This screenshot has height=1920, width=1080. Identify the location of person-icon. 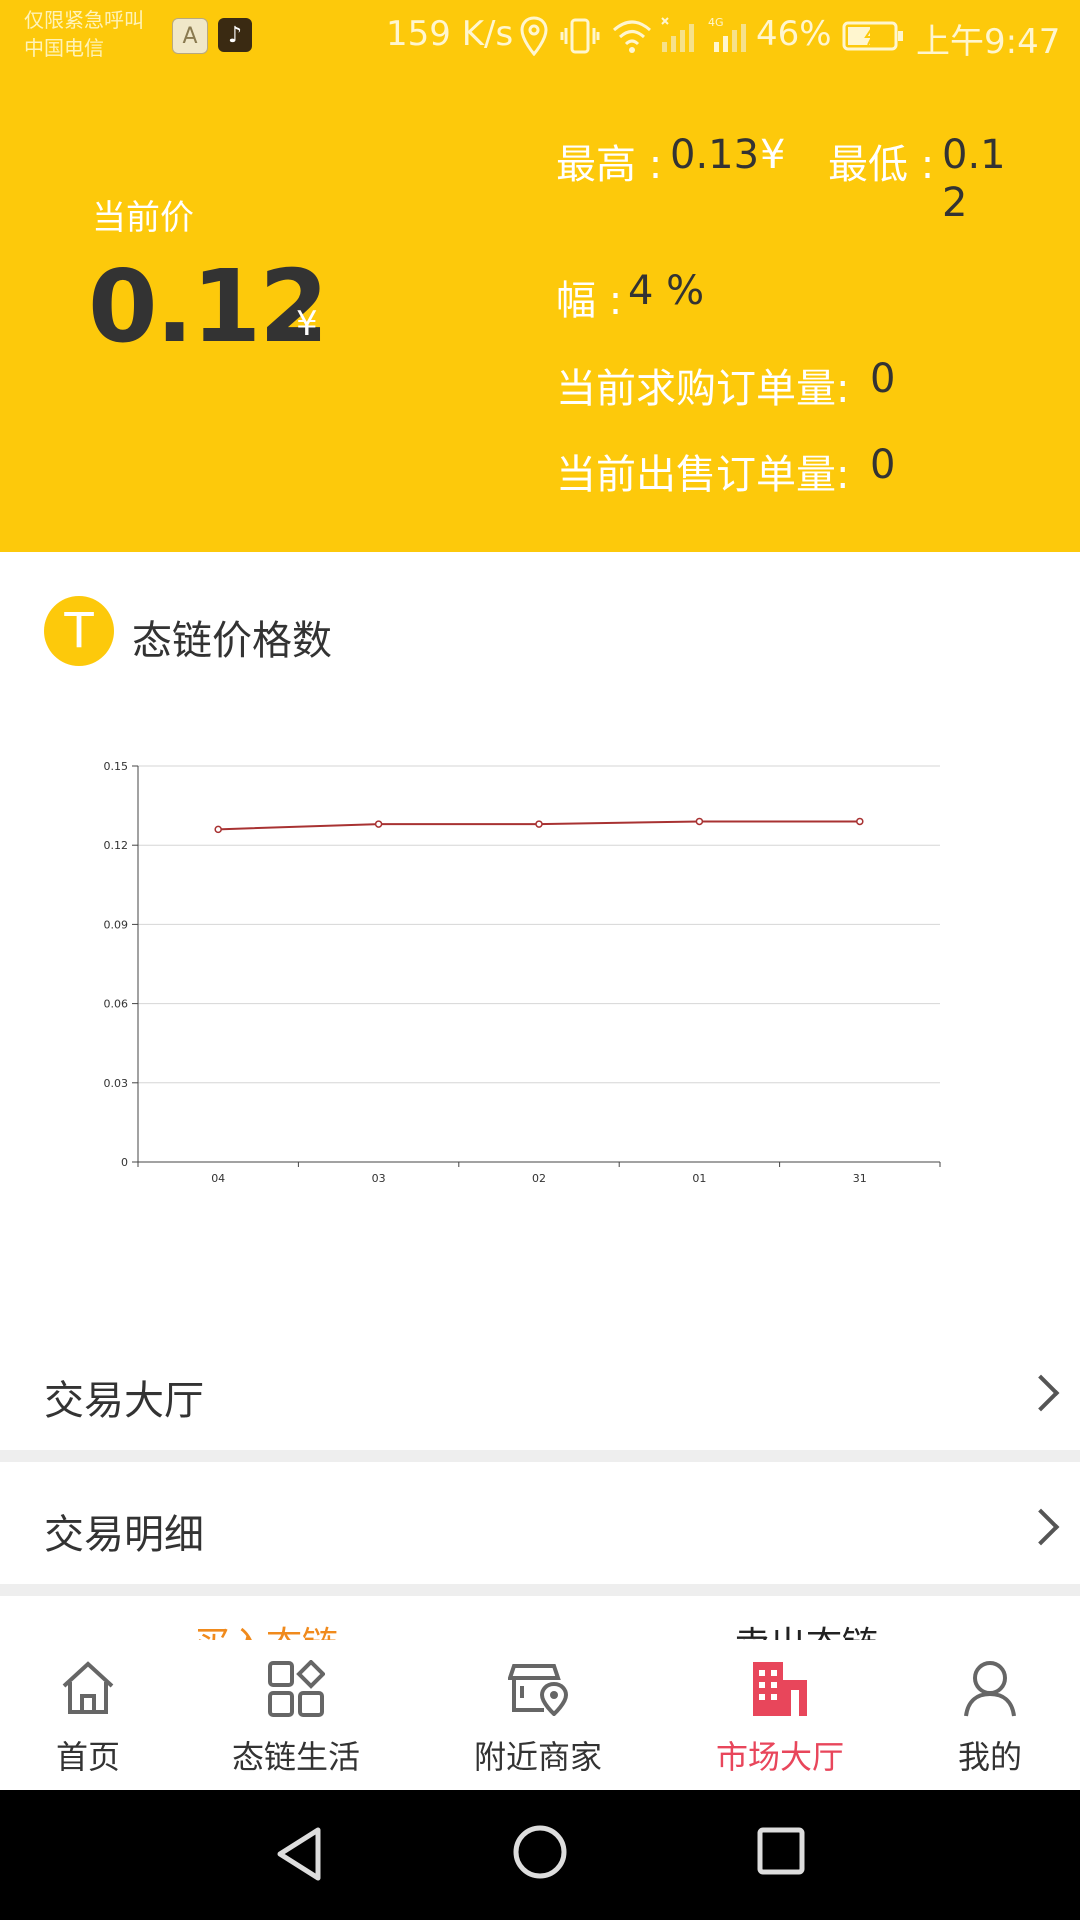
(990, 1691).